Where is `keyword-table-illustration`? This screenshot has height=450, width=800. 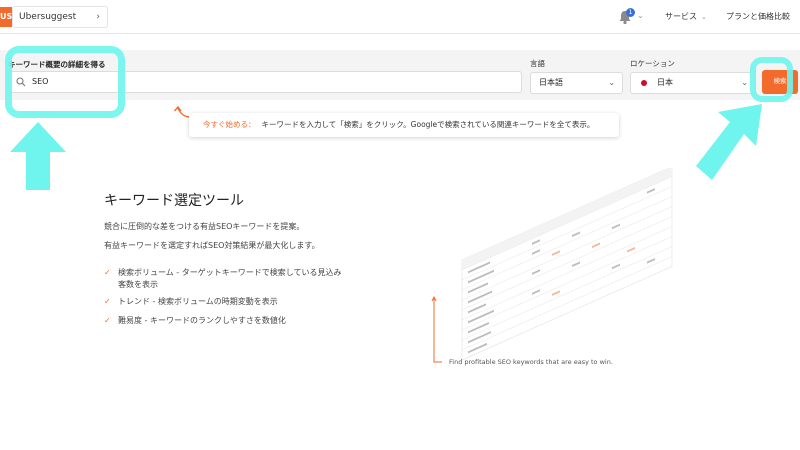 keyword-table-illustration is located at coordinates (567, 264).